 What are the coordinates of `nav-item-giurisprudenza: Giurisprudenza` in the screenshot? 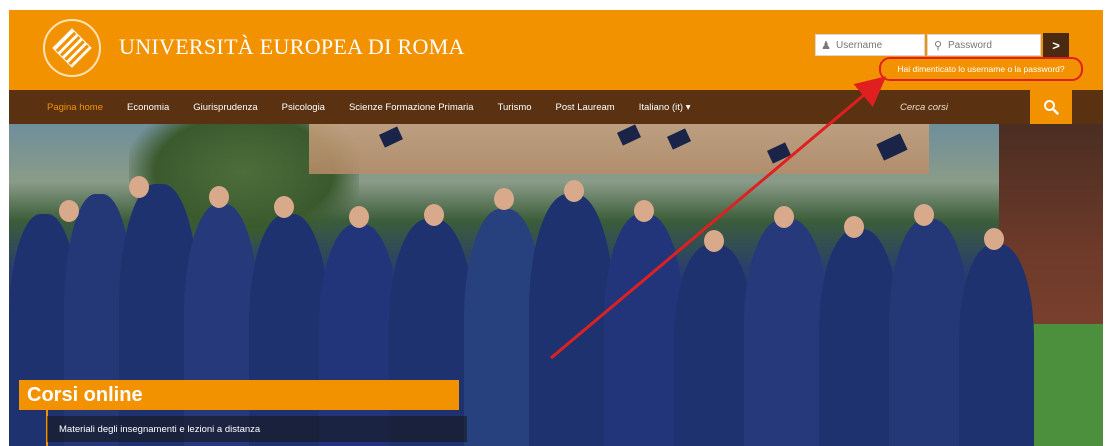 It's located at (225, 107).